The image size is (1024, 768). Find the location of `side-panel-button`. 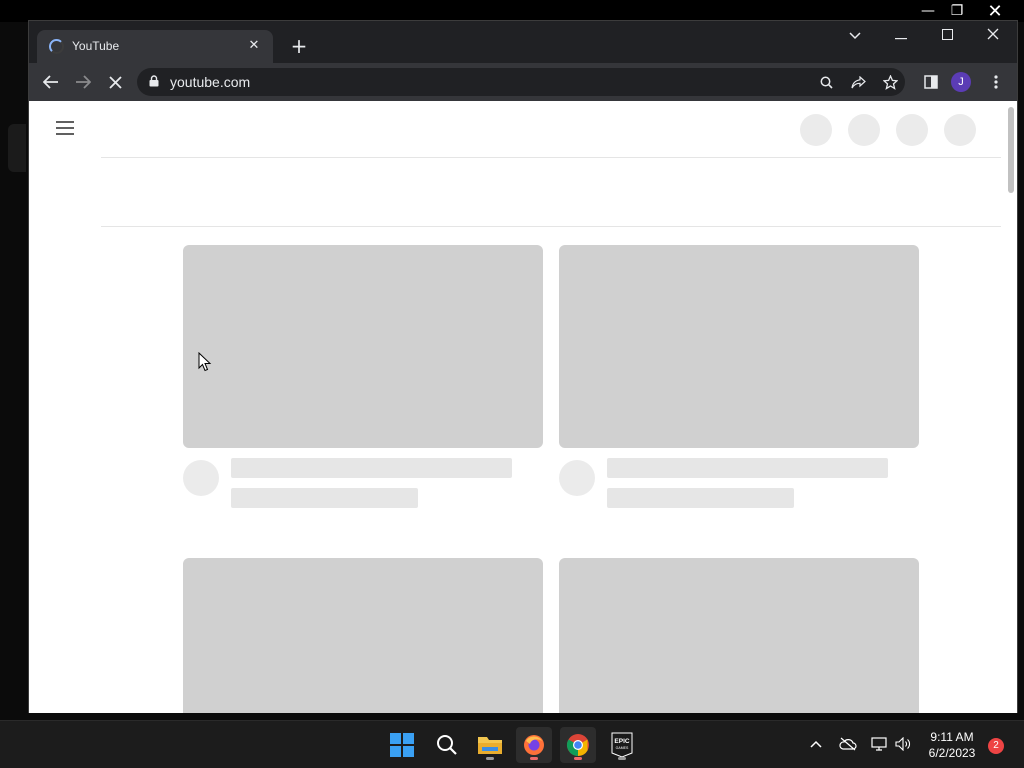

side-panel-button is located at coordinates (931, 82).